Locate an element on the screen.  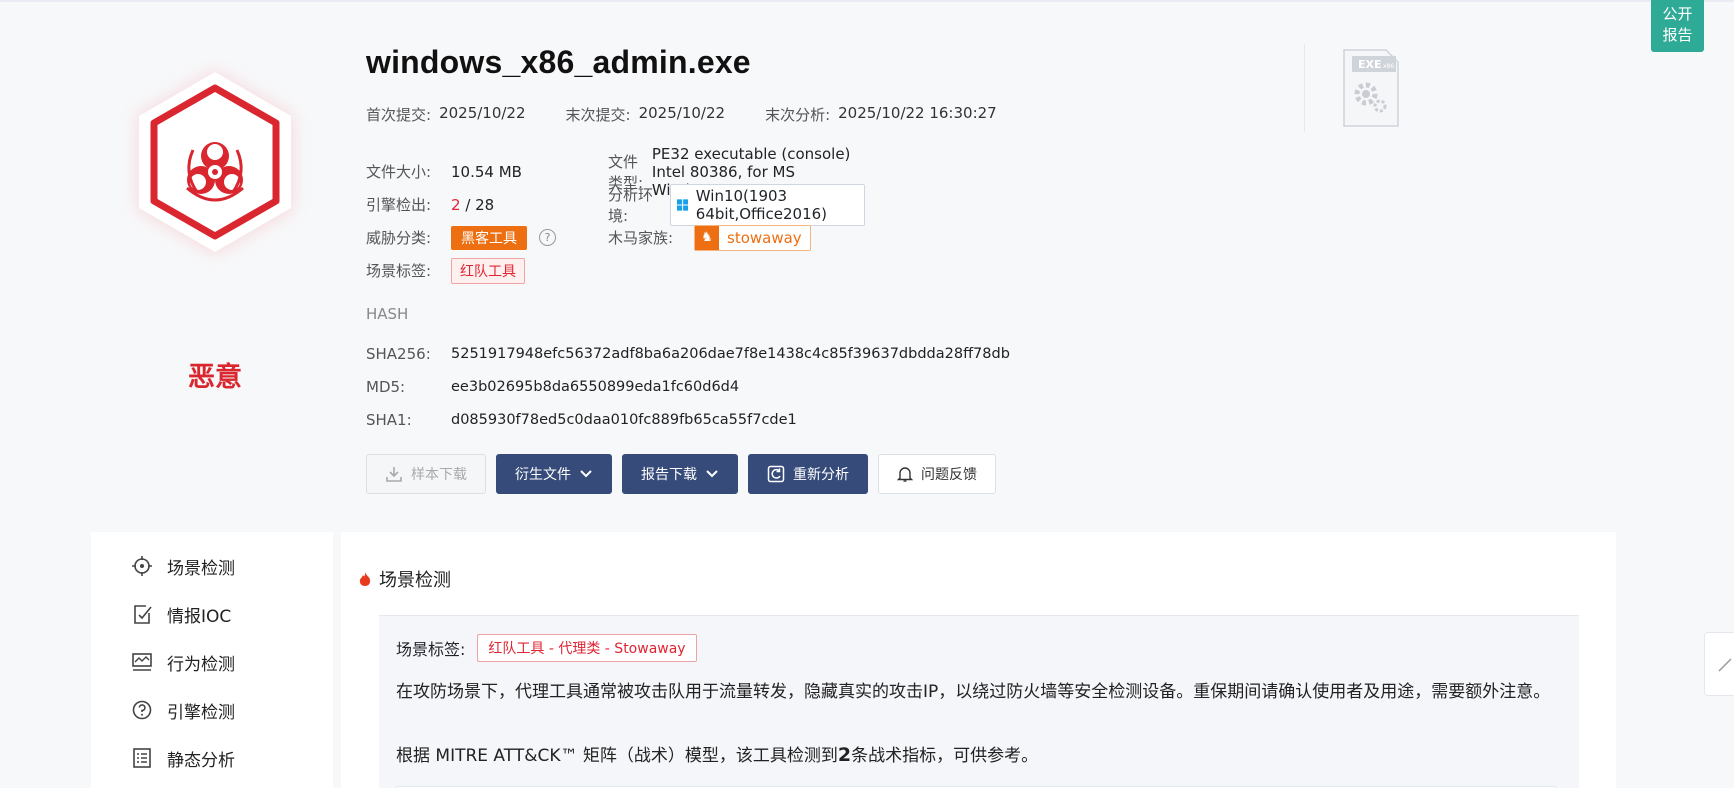
sidebar-item-label: 行为检测 is located at coordinates (201, 664).